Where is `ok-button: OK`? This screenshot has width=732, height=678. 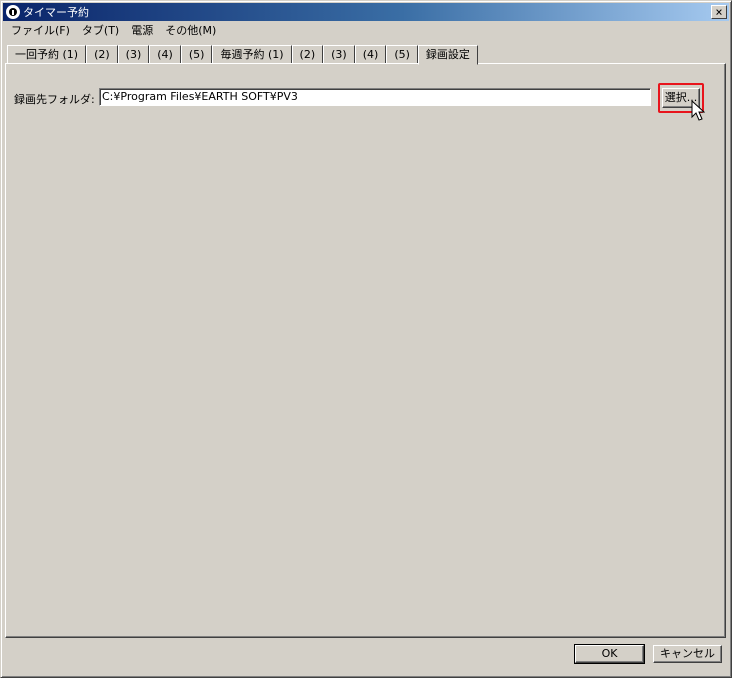 ok-button: OK is located at coordinates (609, 654).